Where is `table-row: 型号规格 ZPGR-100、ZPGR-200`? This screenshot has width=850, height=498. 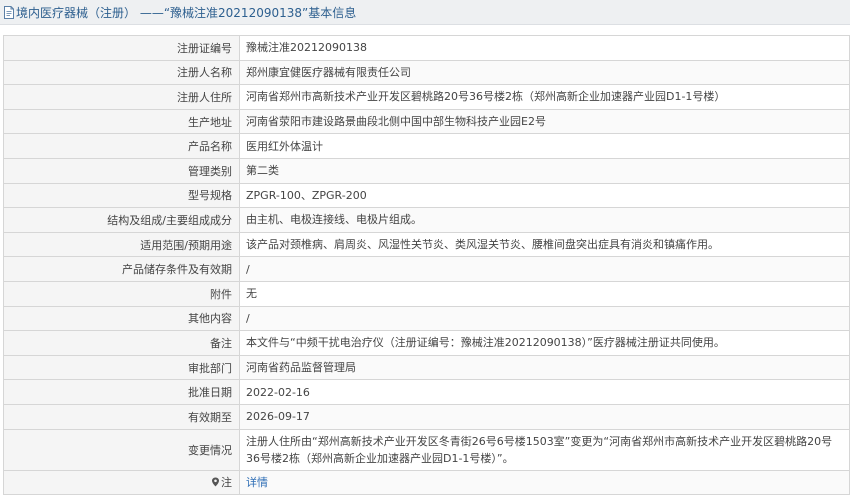
table-row: 型号规格 ZPGR-100、ZPGR-200 is located at coordinates (426, 195).